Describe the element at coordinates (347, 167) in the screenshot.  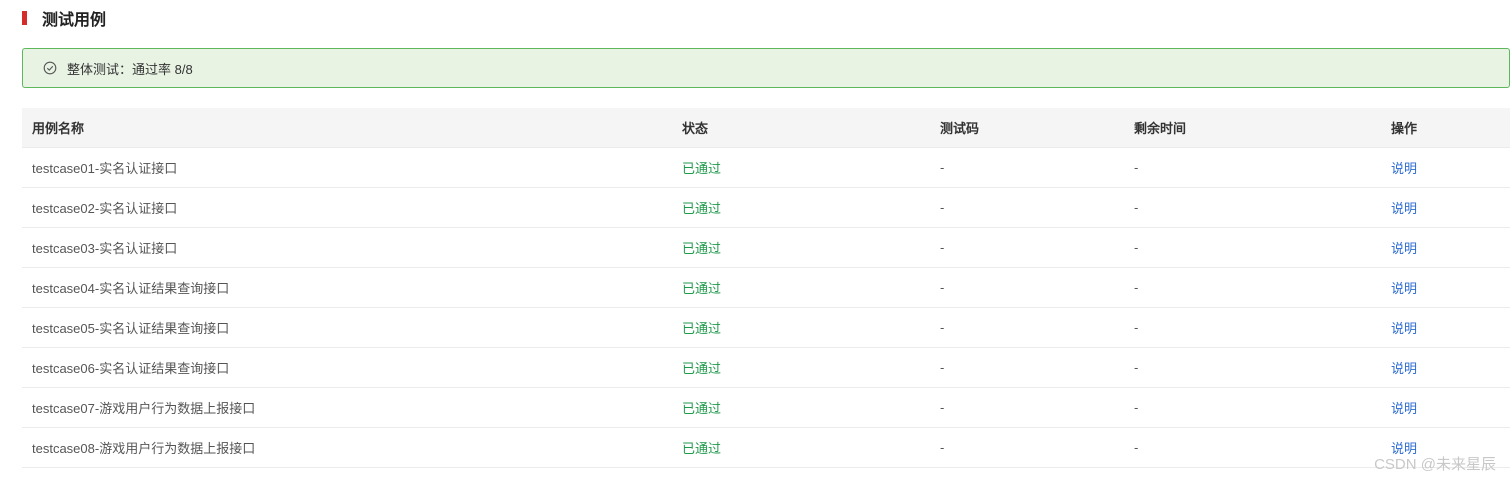
I see `testcase-name: testcase01-实名认证接口` at that location.